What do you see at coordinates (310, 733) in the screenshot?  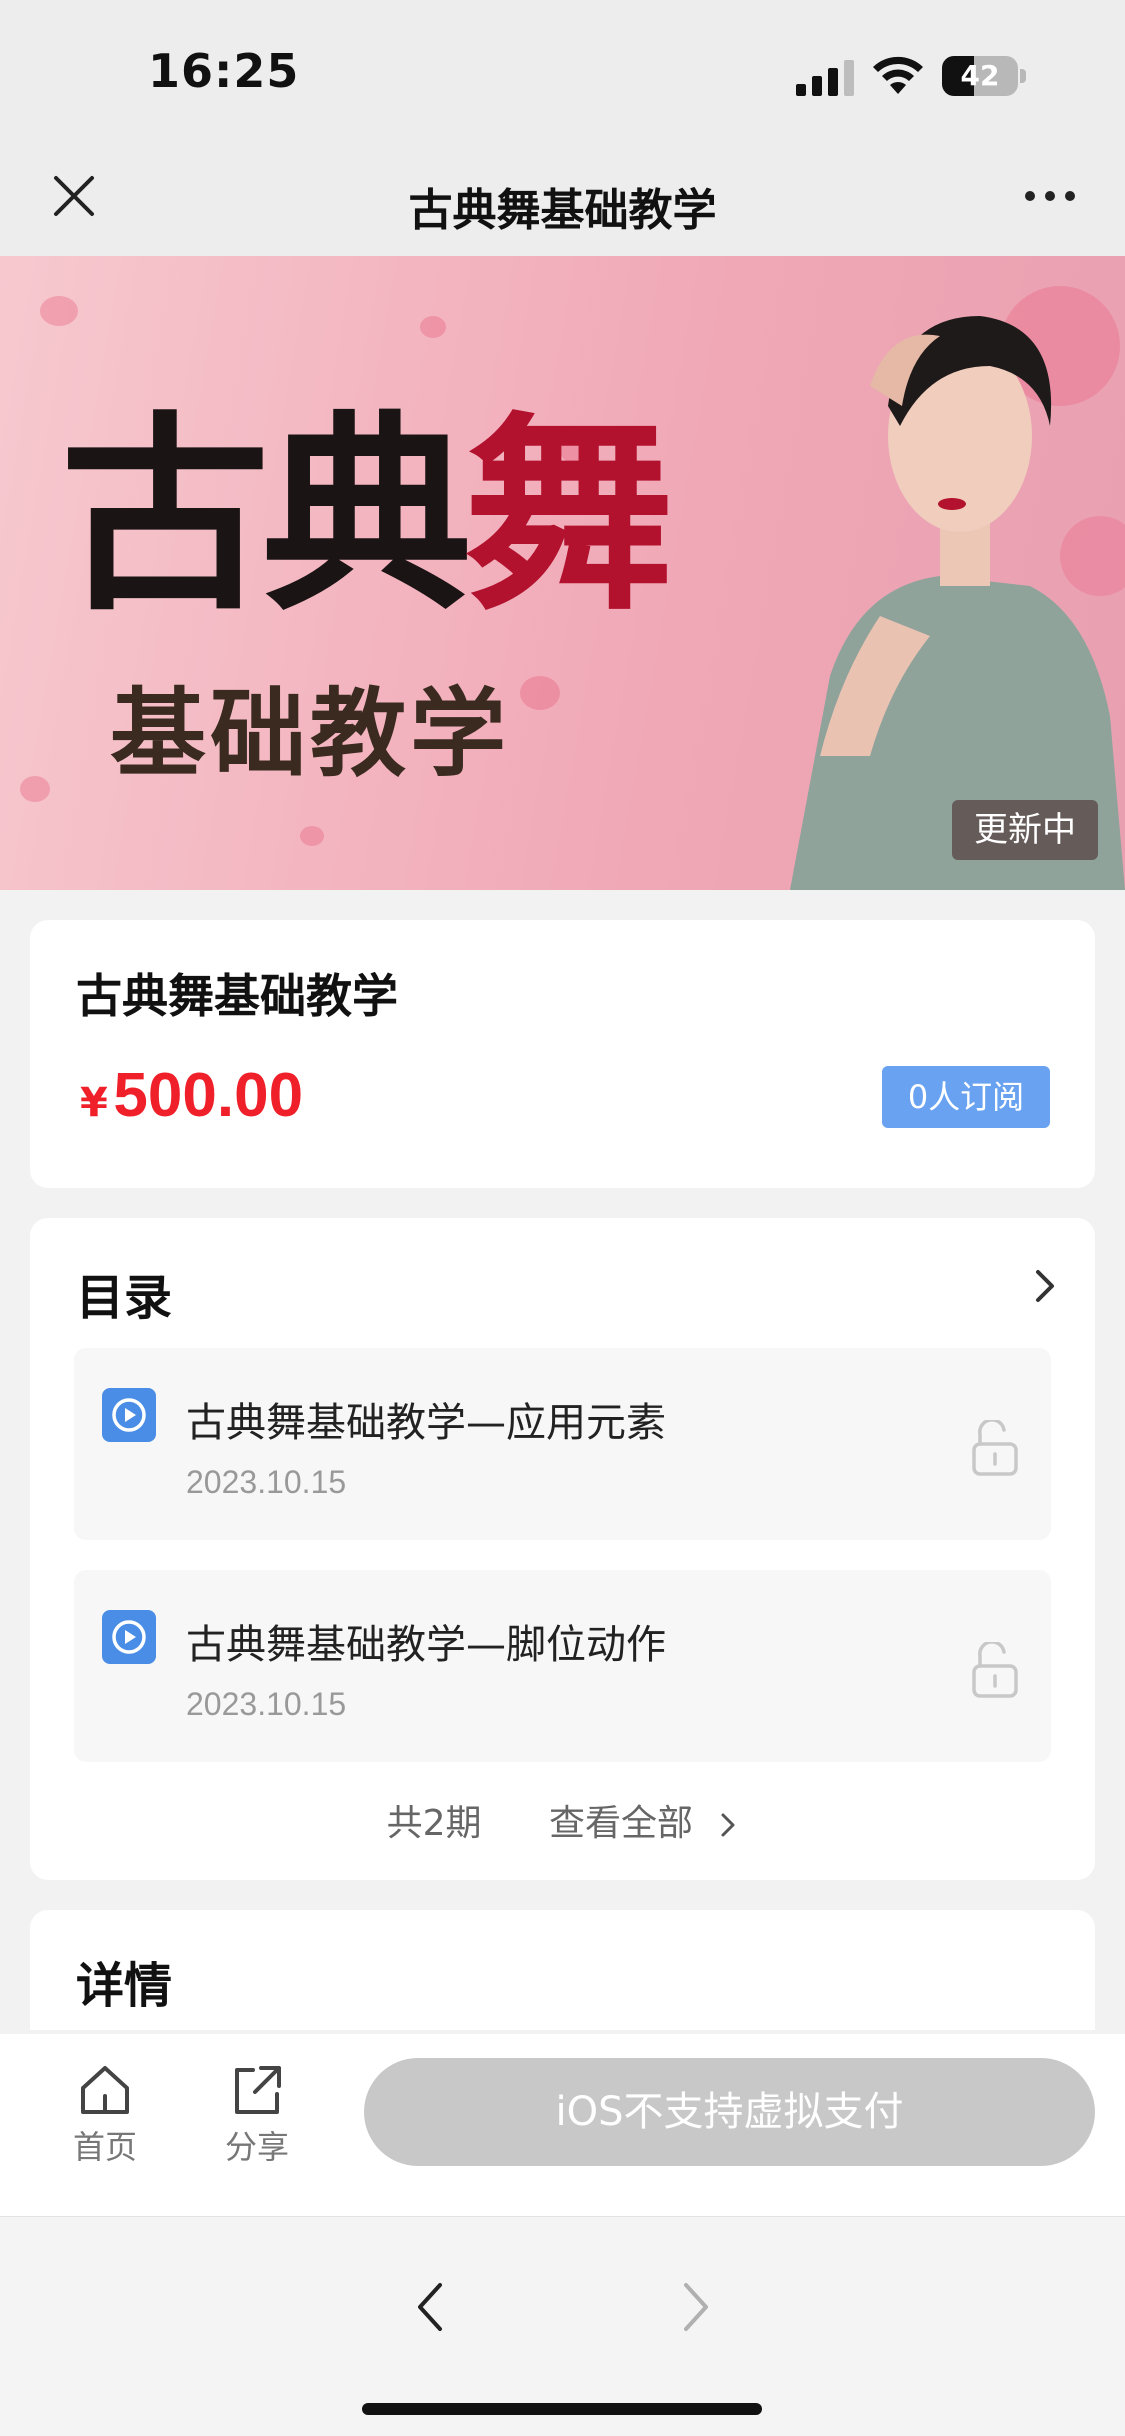 I see `cover-subtitle: 基础教学` at bounding box center [310, 733].